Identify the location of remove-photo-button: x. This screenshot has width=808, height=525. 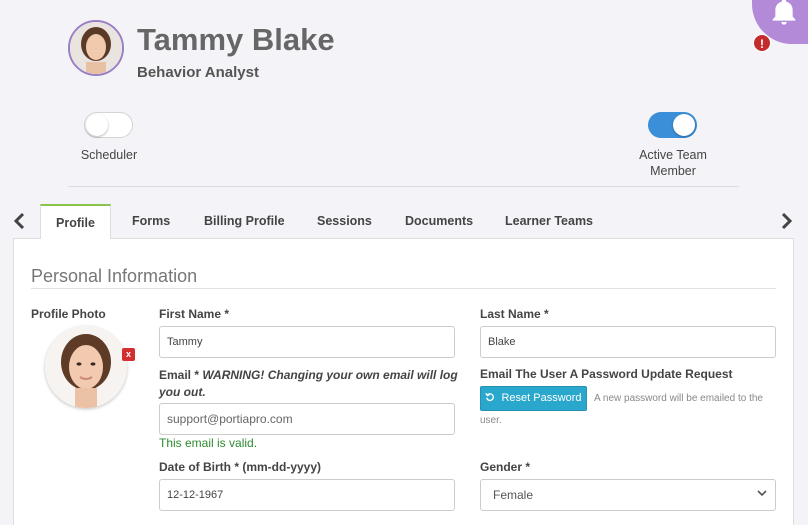
(128, 354).